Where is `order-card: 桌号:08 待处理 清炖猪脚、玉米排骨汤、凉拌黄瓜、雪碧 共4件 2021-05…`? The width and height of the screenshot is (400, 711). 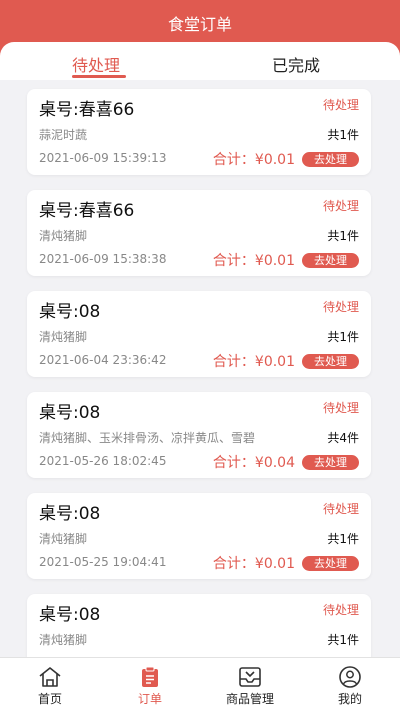 order-card: 桌号:08 待处理 清炖猪脚、玉米排骨汤、凉拌黄瓜、雪碧 共4件 2021-05… is located at coordinates (199, 435).